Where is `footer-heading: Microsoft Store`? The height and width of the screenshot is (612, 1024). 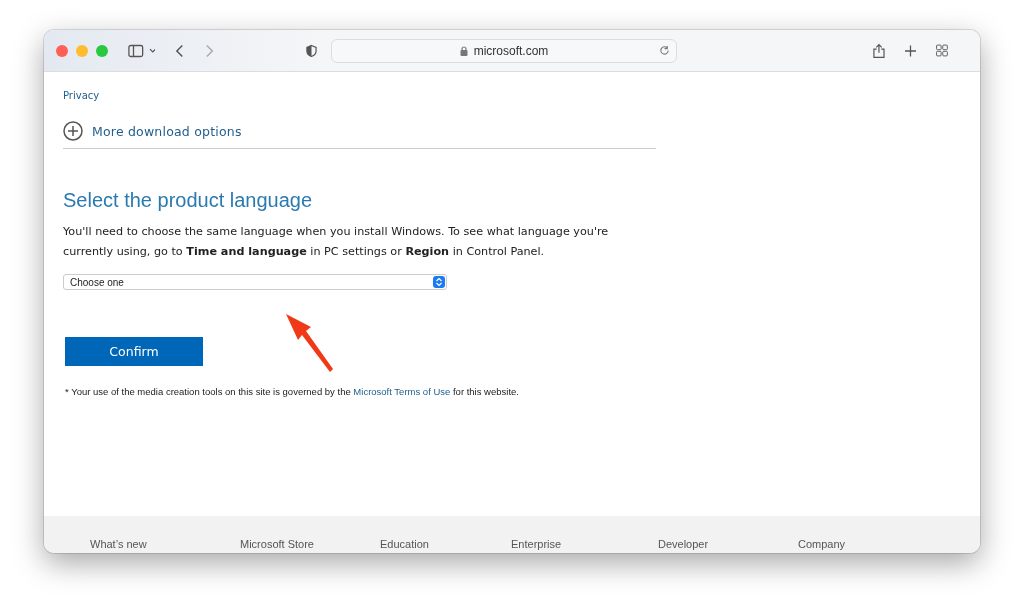
footer-heading: Microsoft Store is located at coordinates (277, 544).